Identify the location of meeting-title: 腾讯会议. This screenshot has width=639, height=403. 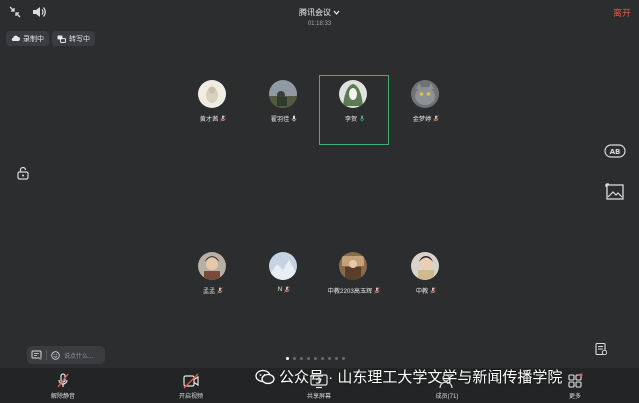
(319, 12).